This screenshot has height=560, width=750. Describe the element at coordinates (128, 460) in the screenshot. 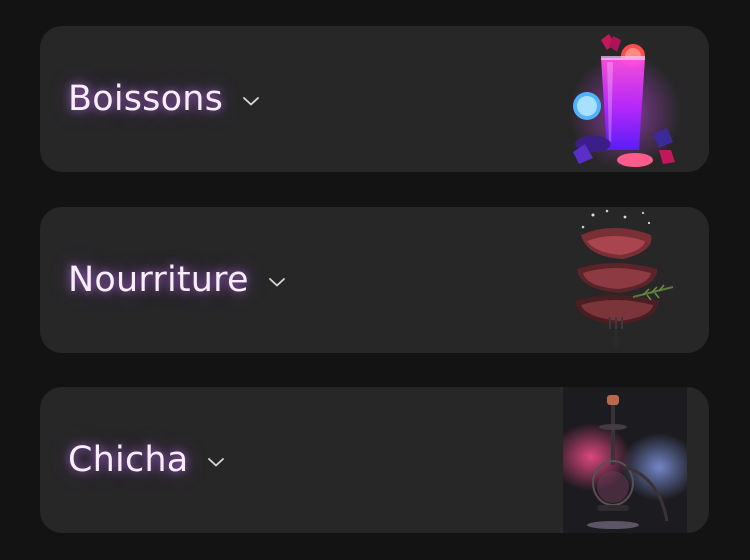

I see `category-title: Chicha` at that location.